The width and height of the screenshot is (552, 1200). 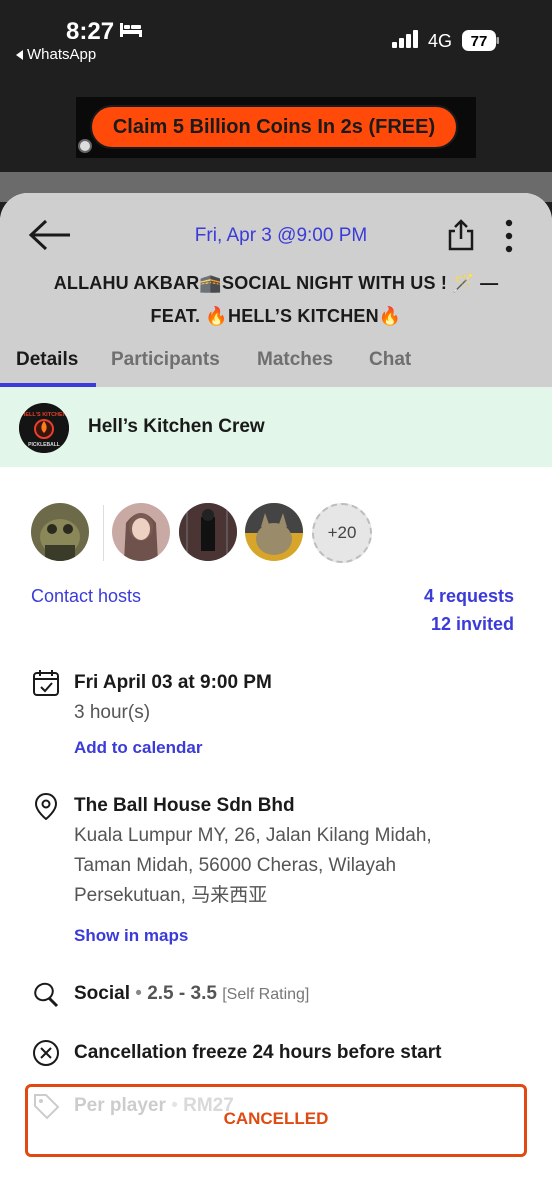 I want to click on game-rating: 2.5 - 3.5, so click(x=182, y=993).